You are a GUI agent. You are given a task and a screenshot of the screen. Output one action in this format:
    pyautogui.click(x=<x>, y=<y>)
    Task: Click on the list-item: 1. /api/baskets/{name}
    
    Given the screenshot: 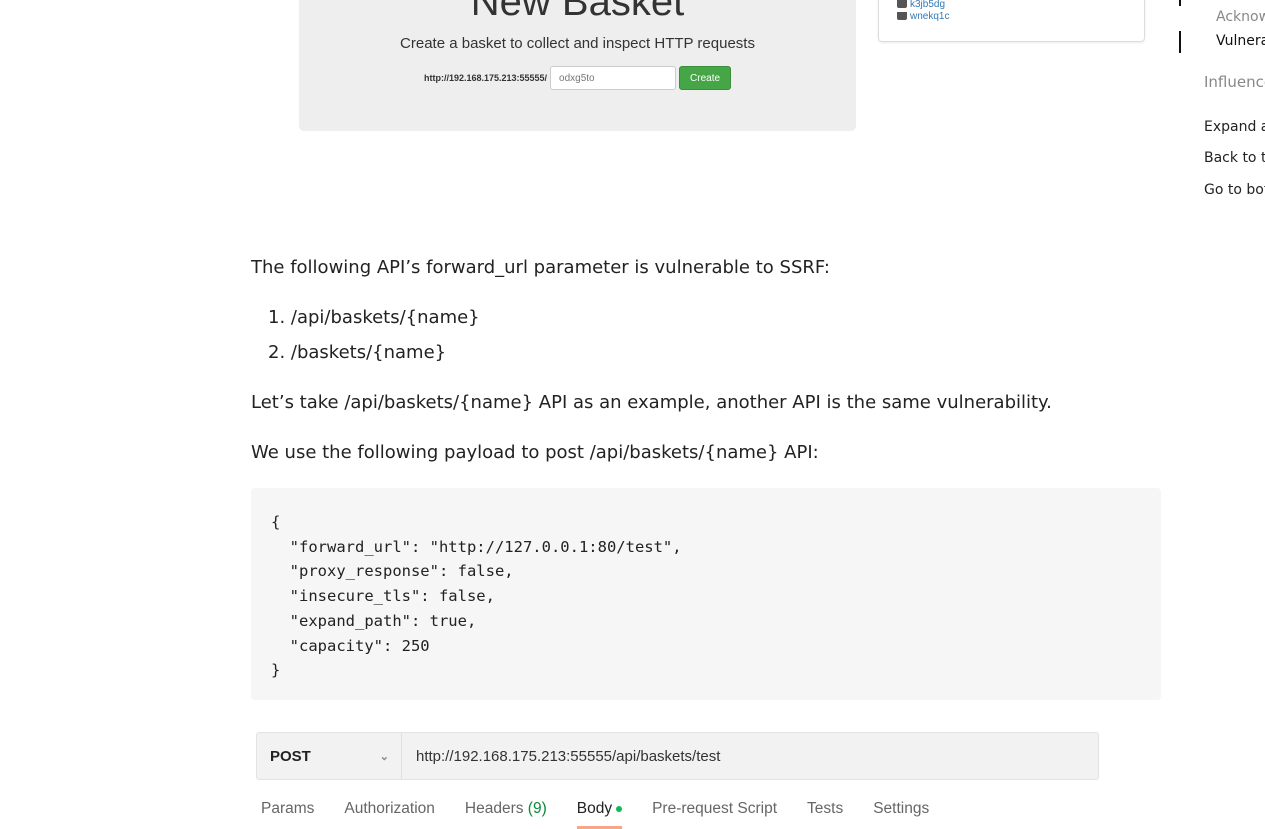 What is the action you would take?
    pyautogui.click(x=374, y=317)
    